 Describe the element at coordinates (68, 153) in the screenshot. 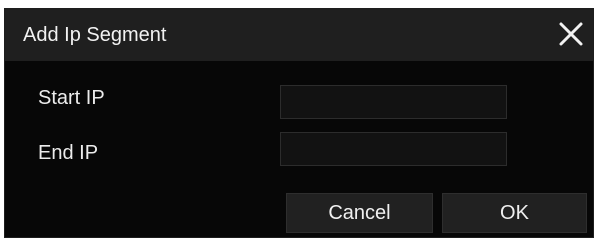

I see `end-ip-label: End IP` at that location.